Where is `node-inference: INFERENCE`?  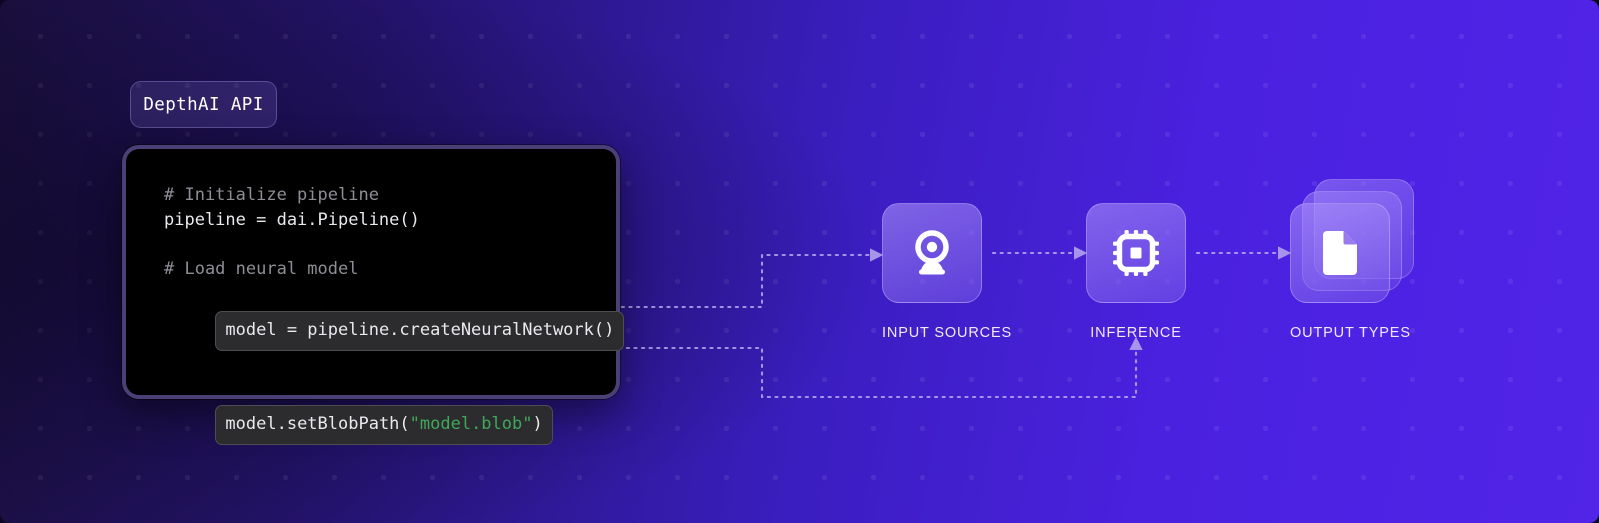 node-inference: INFERENCE is located at coordinates (1136, 272).